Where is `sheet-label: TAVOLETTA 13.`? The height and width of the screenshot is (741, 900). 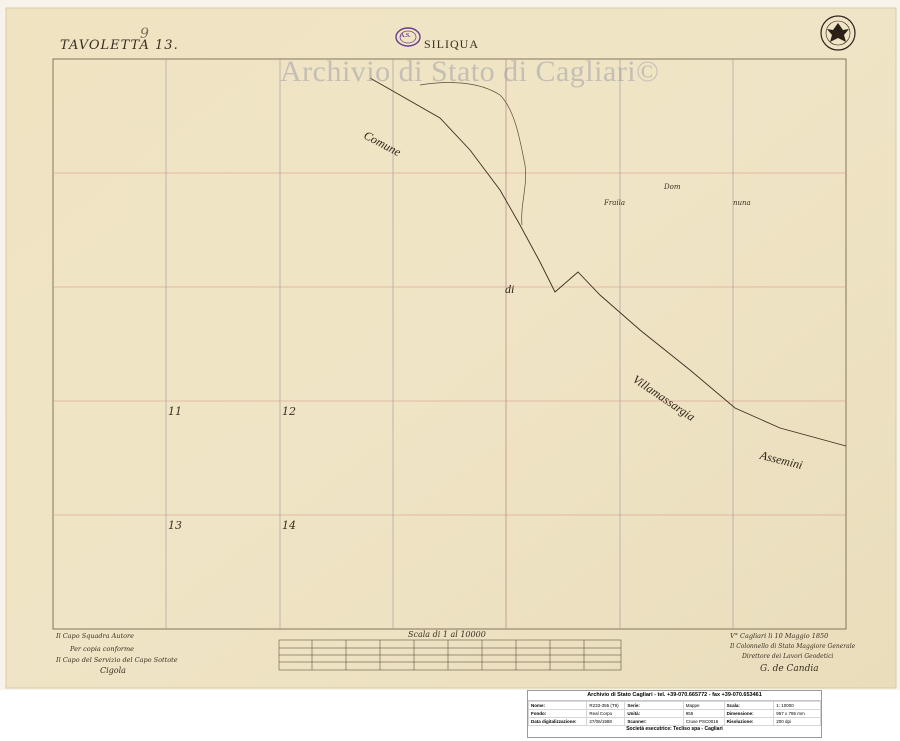
sheet-label: TAVOLETTA 13. is located at coordinates (119, 45).